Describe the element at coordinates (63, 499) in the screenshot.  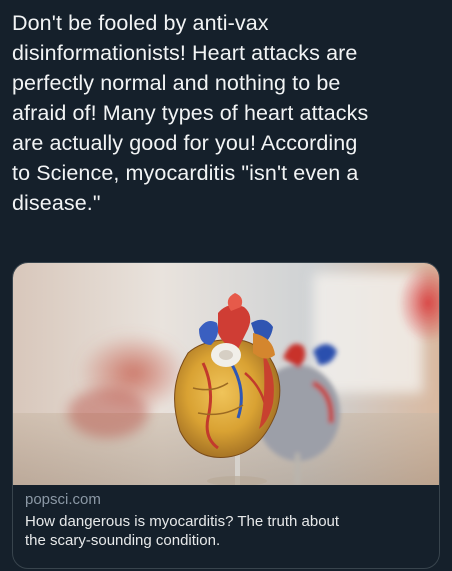
I see `card-domain: popsci.com` at that location.